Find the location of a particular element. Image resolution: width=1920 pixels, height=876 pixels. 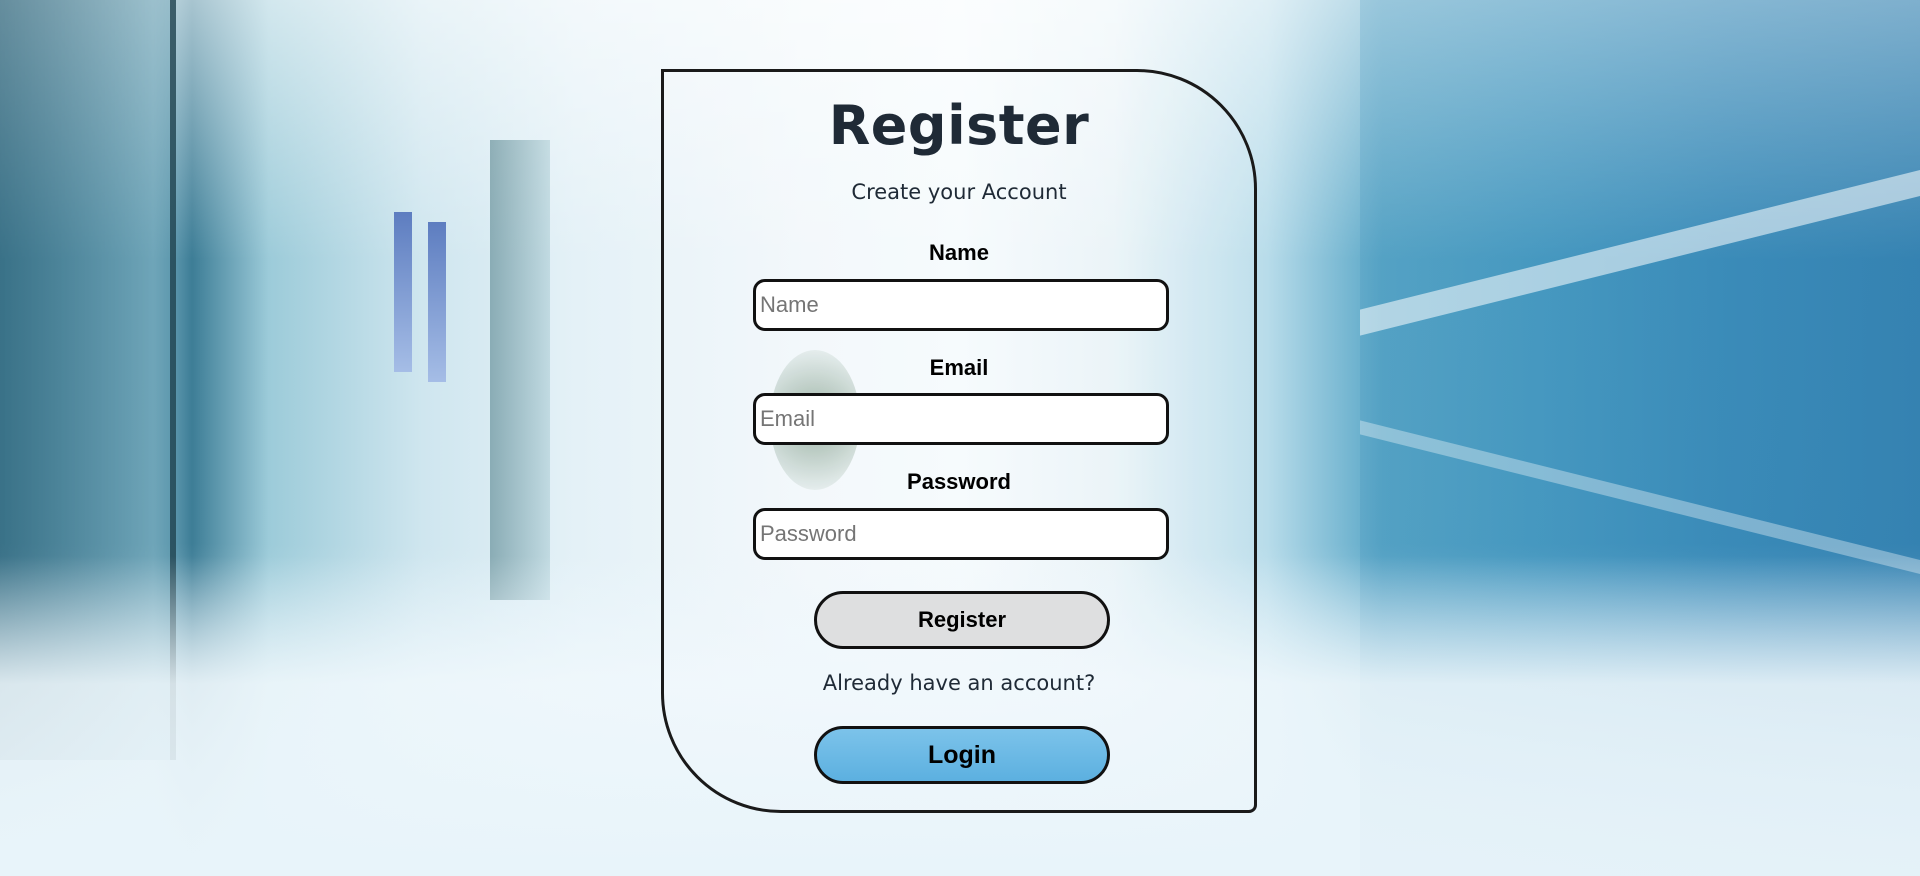

name-label: Name is located at coordinates (959, 252).